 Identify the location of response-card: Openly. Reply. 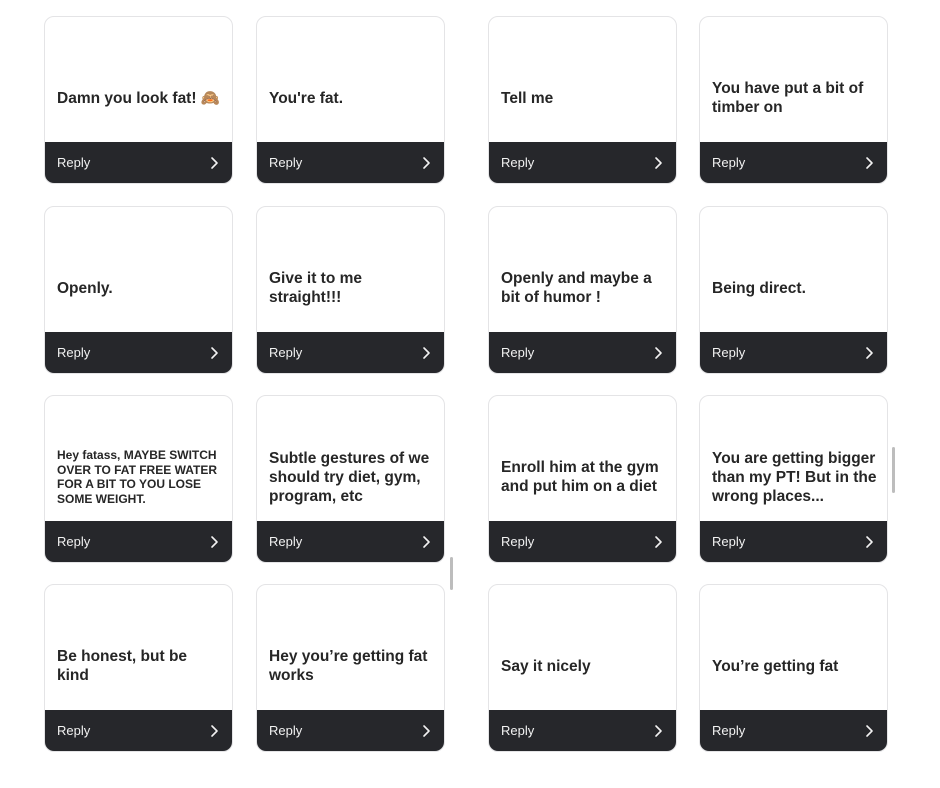
(138, 290).